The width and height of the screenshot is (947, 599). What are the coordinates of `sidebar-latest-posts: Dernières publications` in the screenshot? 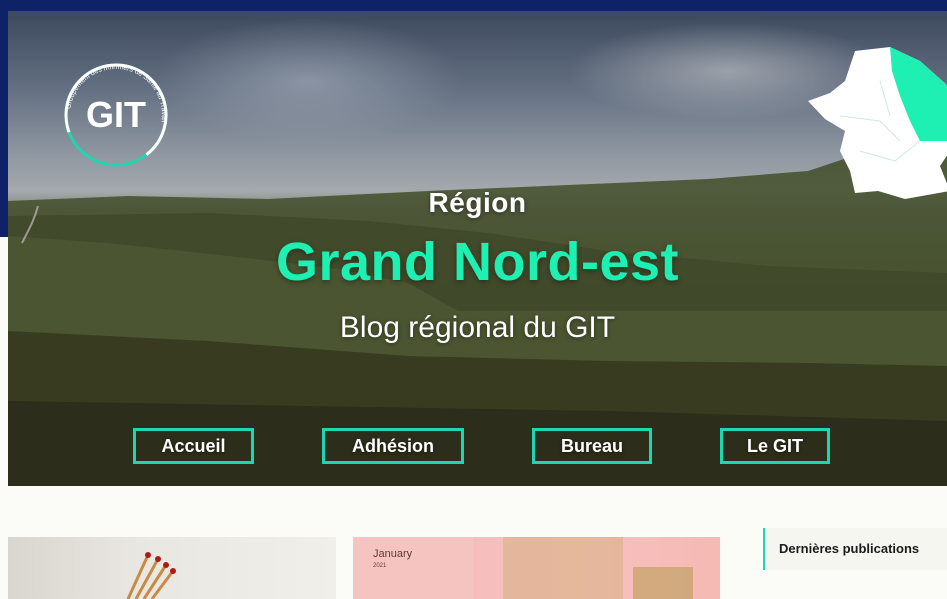 It's located at (855, 549).